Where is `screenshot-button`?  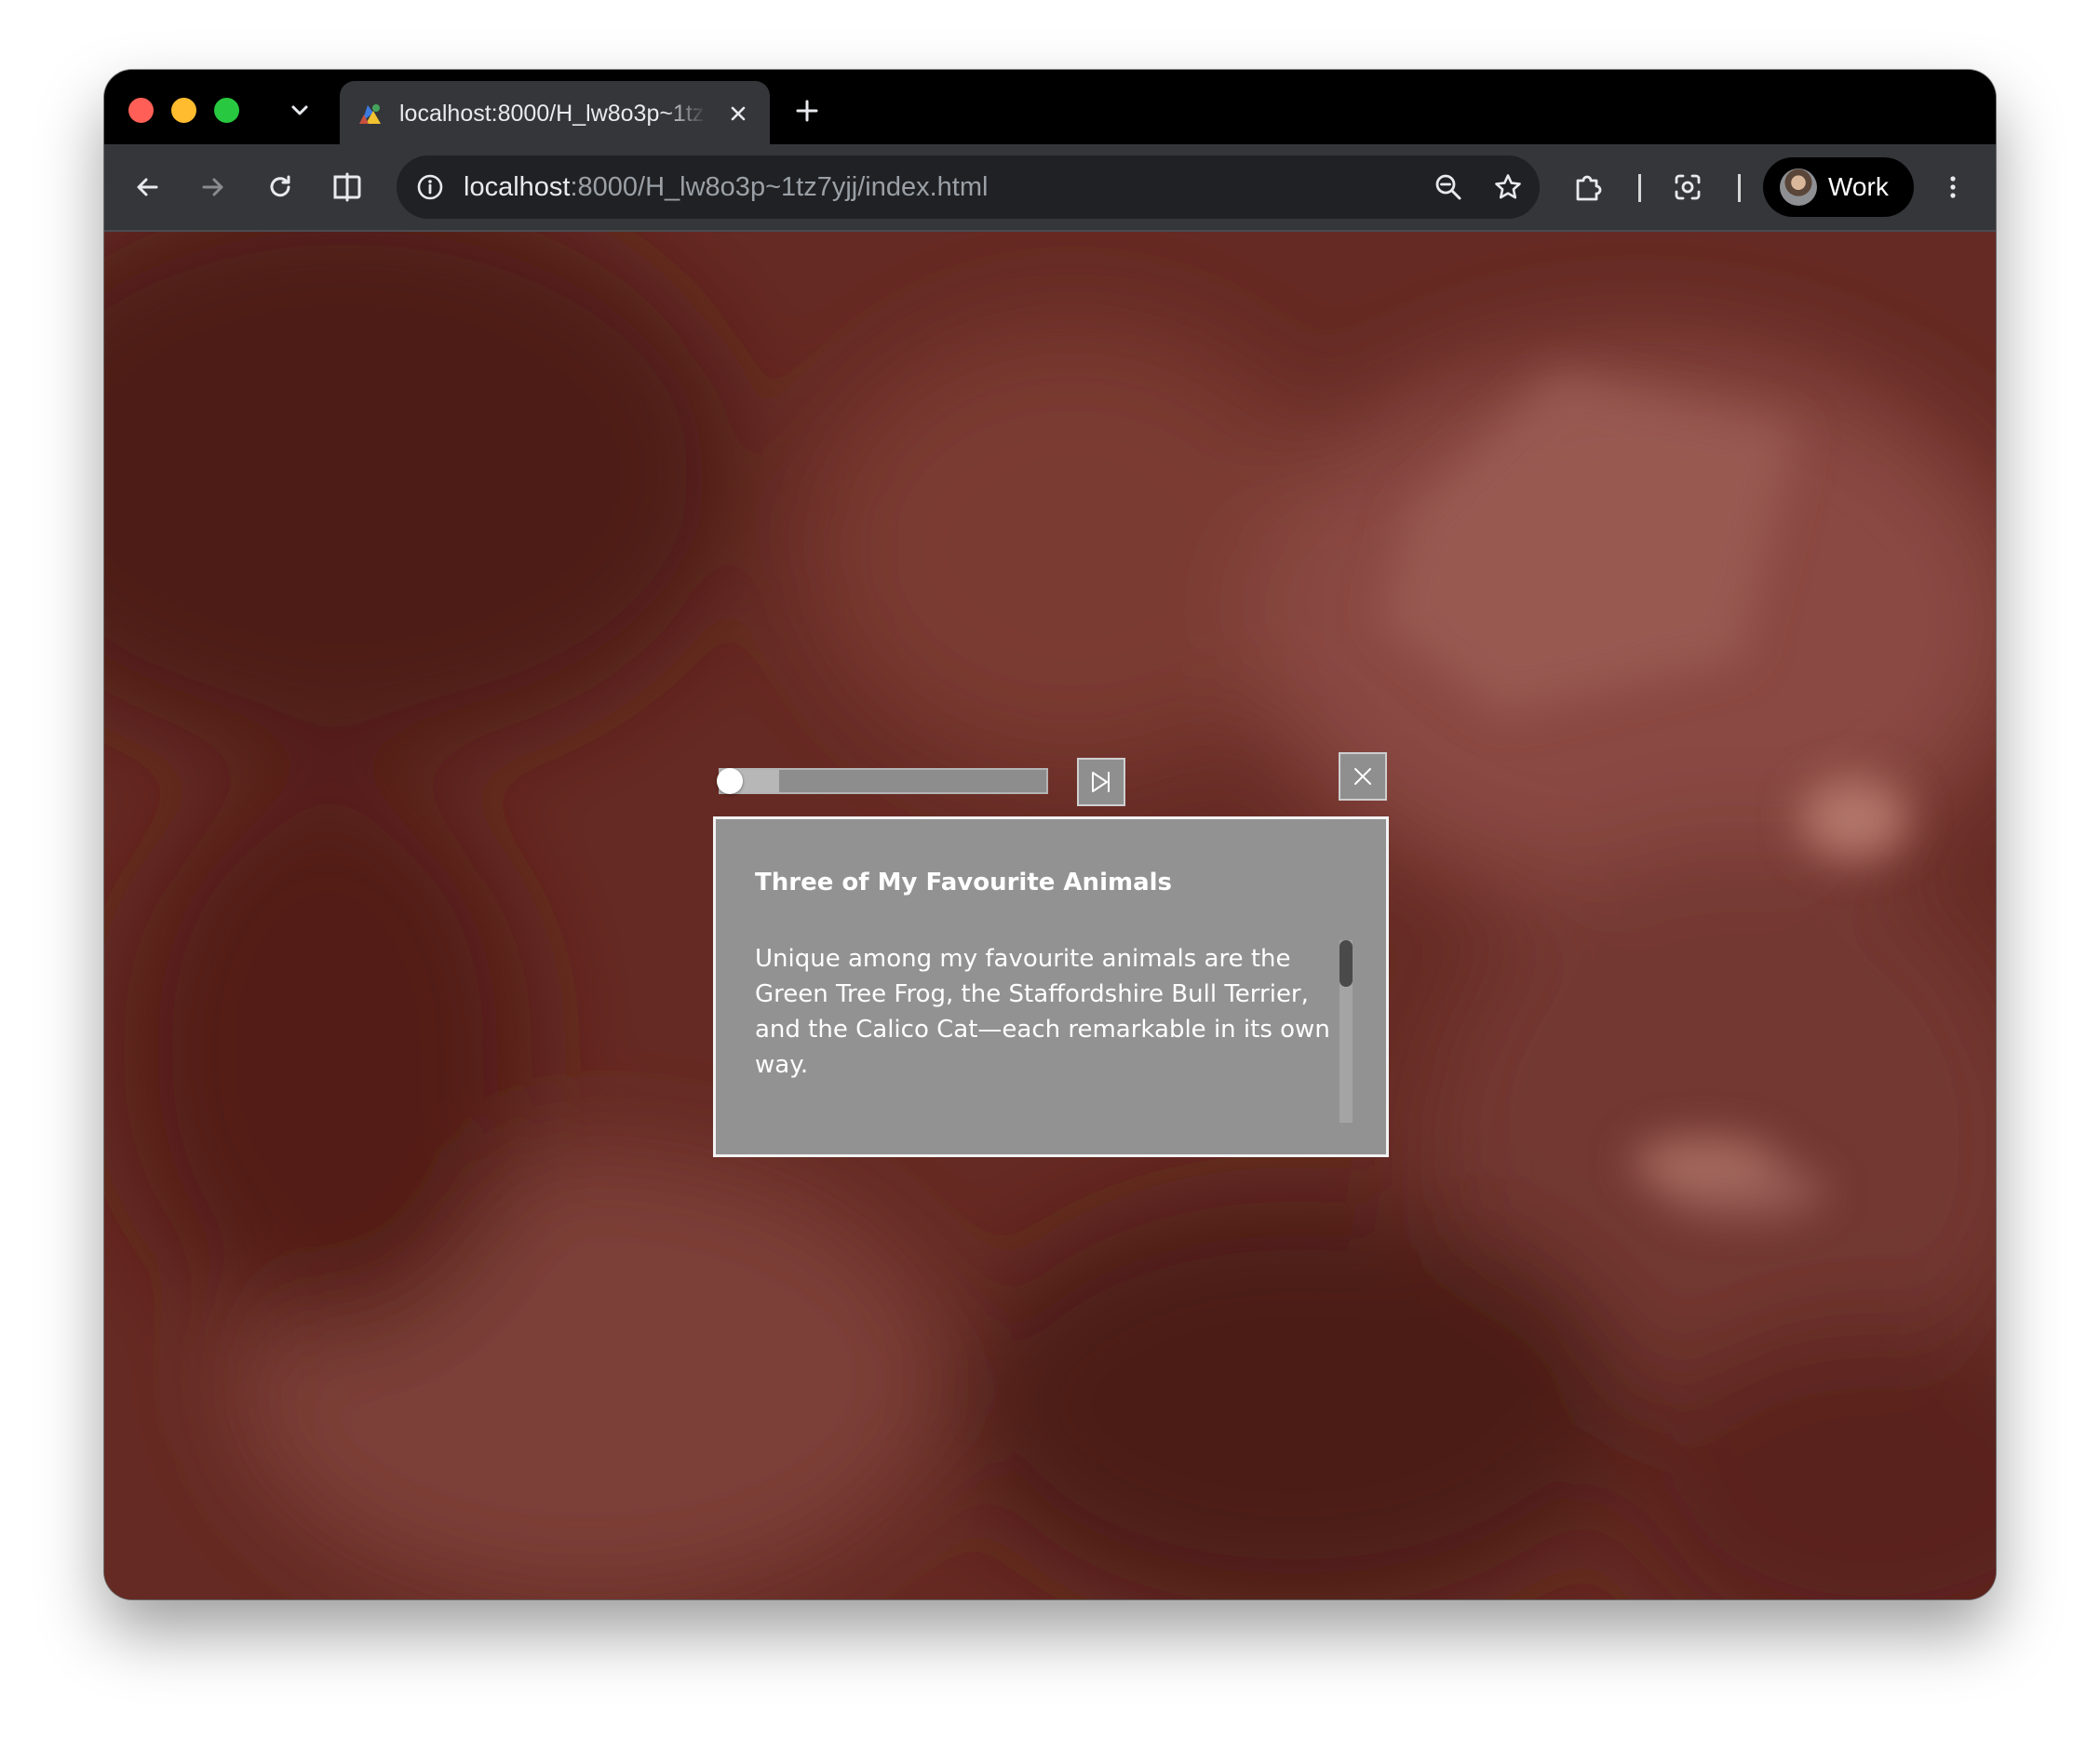 screenshot-button is located at coordinates (1687, 187).